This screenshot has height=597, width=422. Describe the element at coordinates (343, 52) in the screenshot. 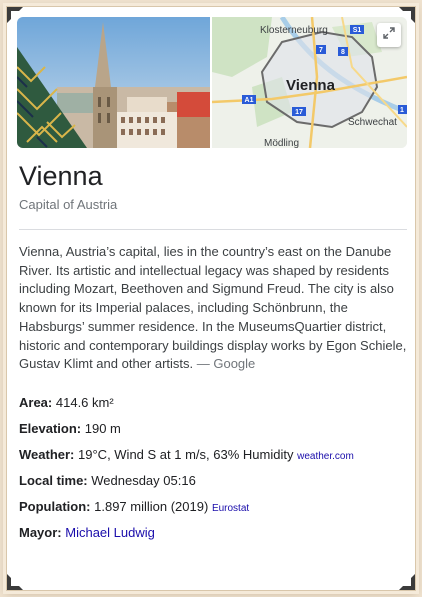

I see `map-shield-8: 8` at that location.